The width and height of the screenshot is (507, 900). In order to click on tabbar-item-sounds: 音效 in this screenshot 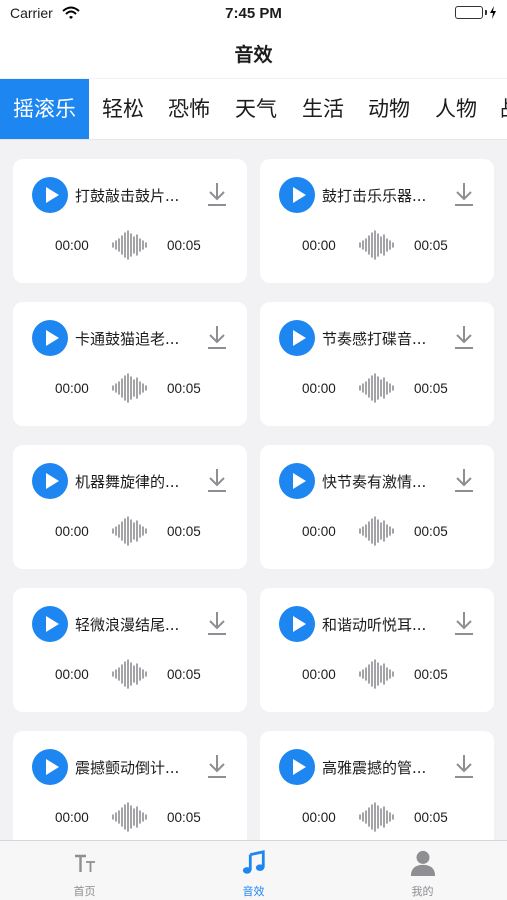, I will do `click(253, 870)`.